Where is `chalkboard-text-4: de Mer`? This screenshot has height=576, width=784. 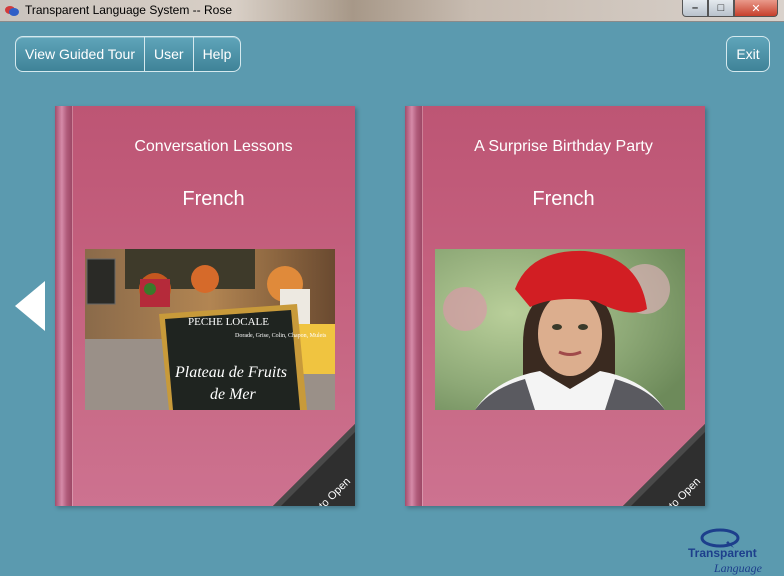 chalkboard-text-4: de Mer is located at coordinates (233, 394).